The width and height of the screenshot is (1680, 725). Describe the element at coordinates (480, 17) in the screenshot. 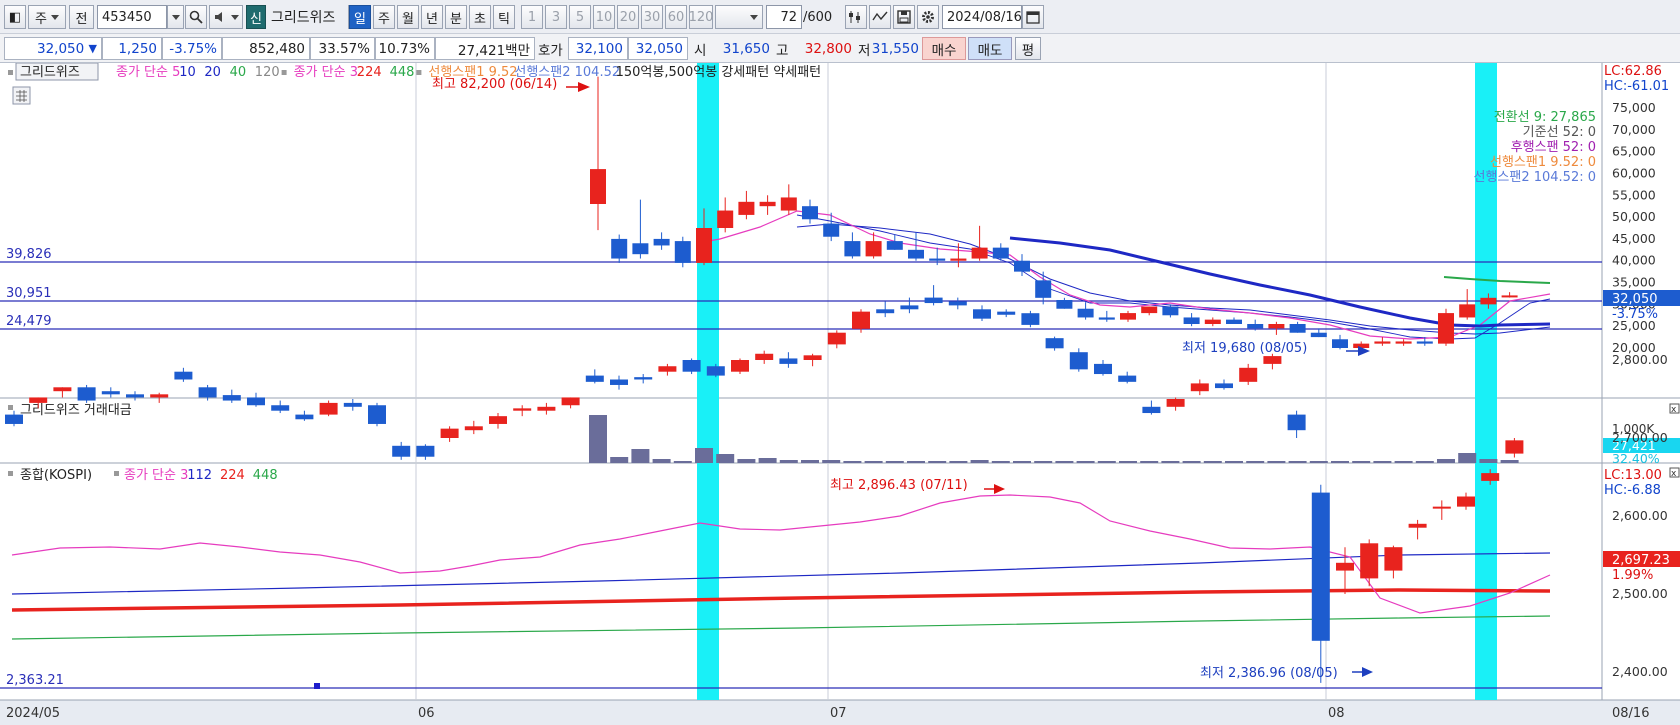

I see `period-second: 초` at that location.